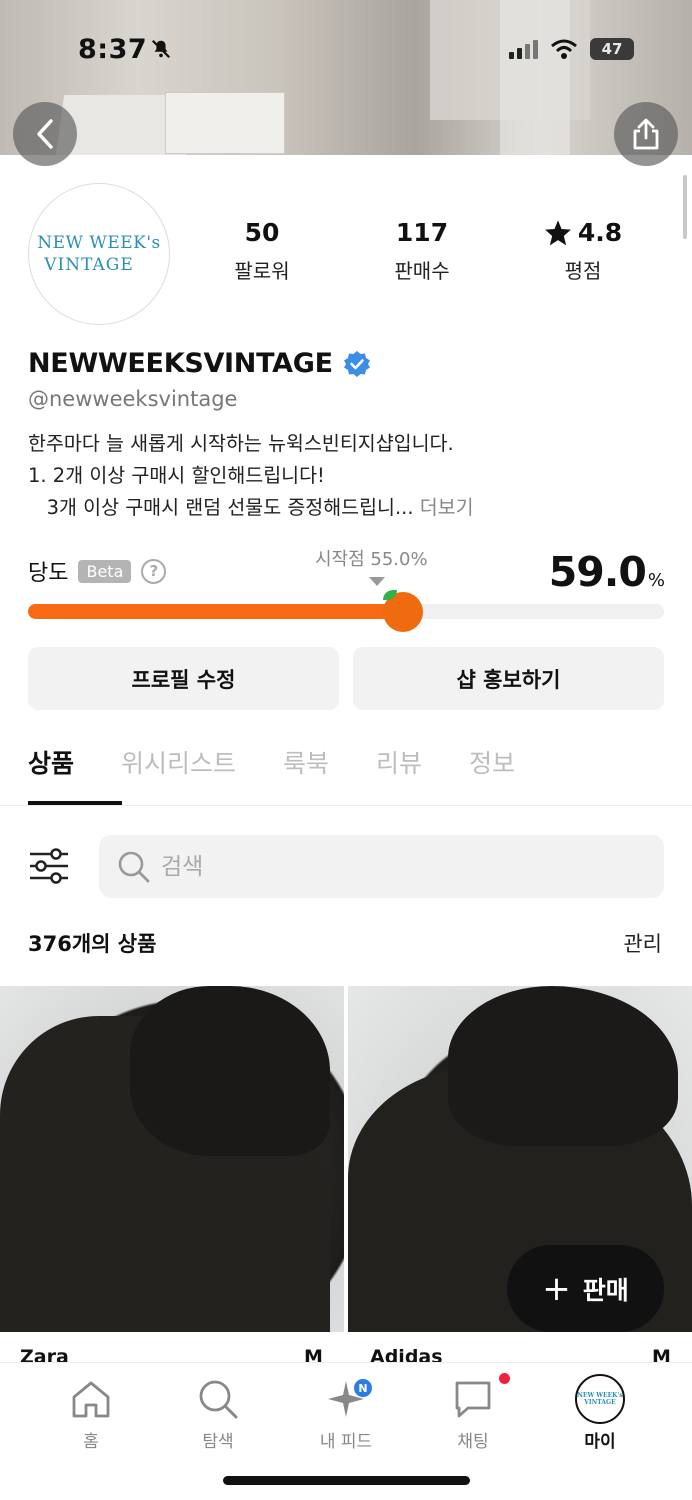 The height and width of the screenshot is (1500, 692). Describe the element at coordinates (583, 251) in the screenshot. I see `rating-stat: 4.8 평점` at that location.